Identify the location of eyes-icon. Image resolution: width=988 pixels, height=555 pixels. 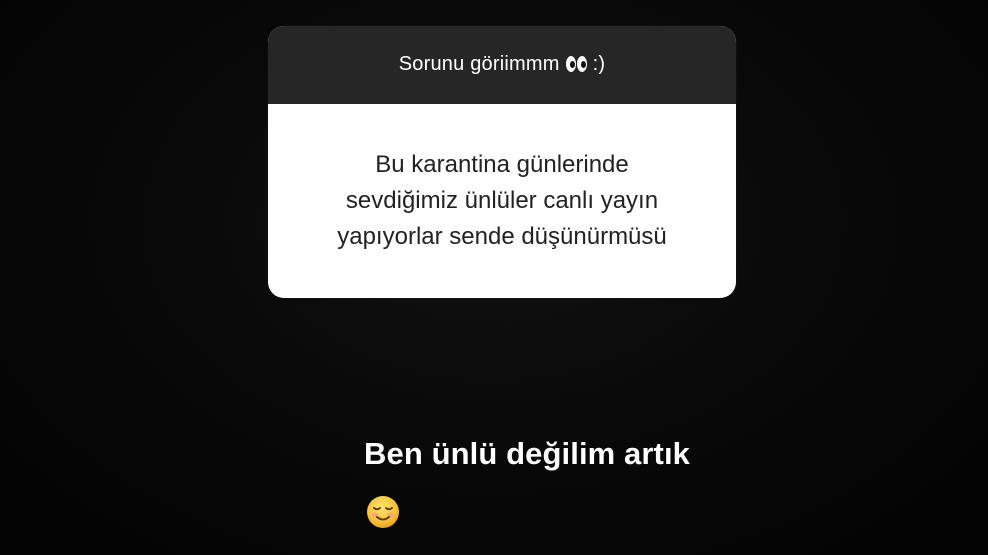
(576, 64).